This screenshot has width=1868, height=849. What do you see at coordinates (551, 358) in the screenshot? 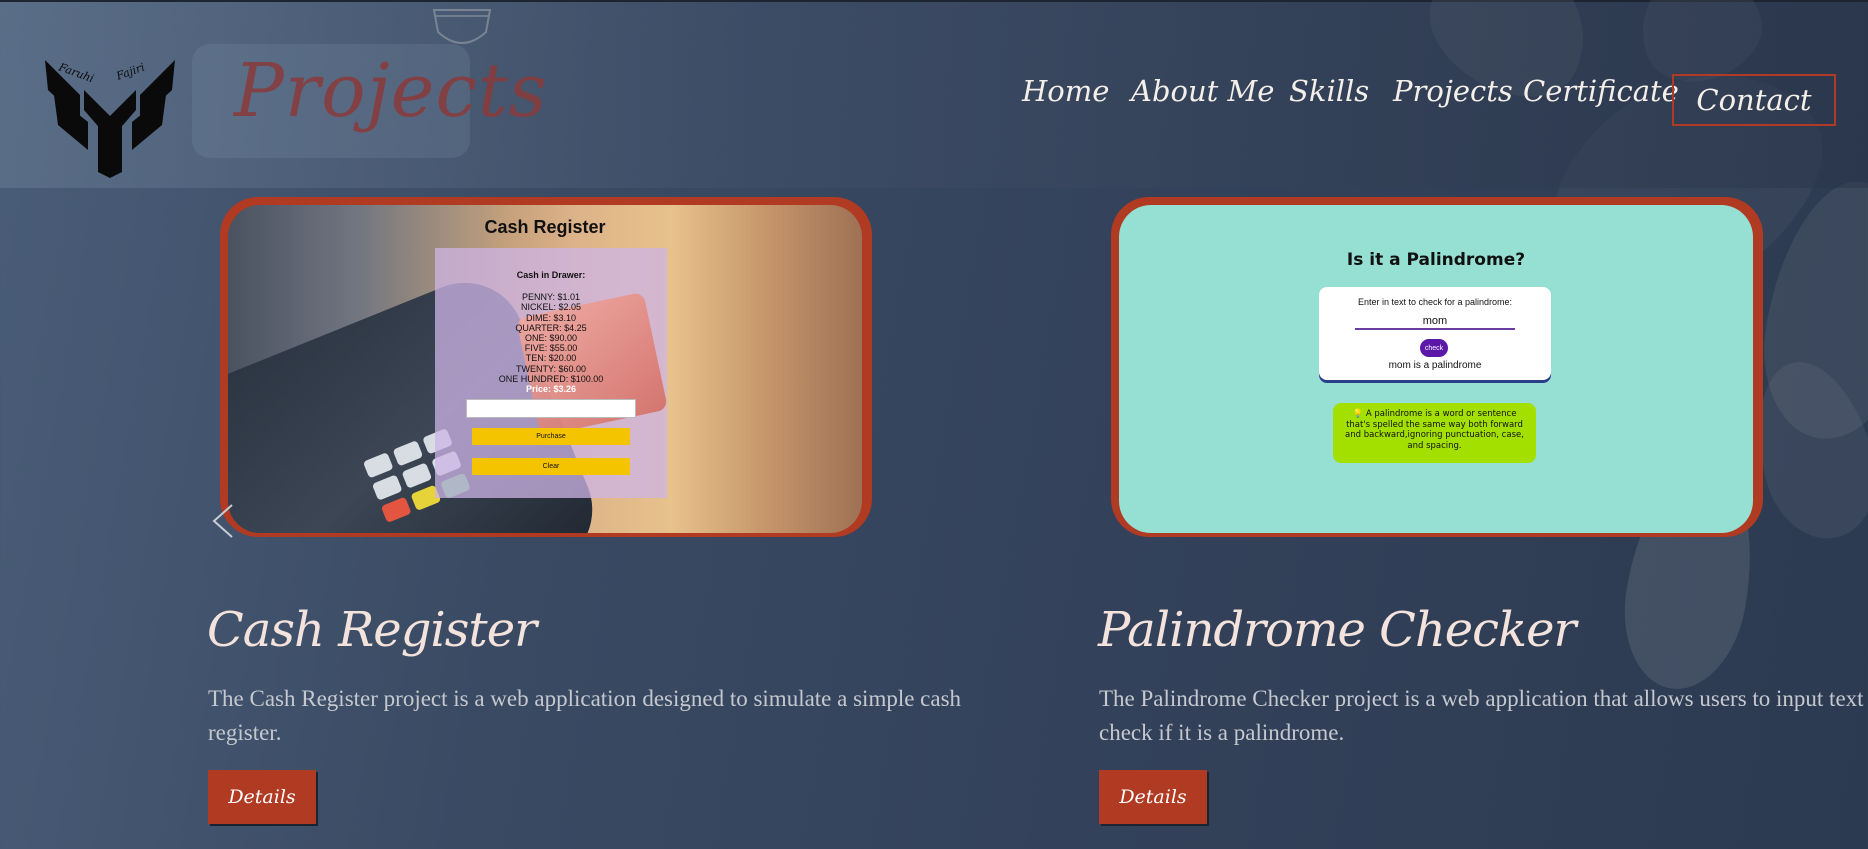
I see `drawer-line: TEN: $20.00` at bounding box center [551, 358].